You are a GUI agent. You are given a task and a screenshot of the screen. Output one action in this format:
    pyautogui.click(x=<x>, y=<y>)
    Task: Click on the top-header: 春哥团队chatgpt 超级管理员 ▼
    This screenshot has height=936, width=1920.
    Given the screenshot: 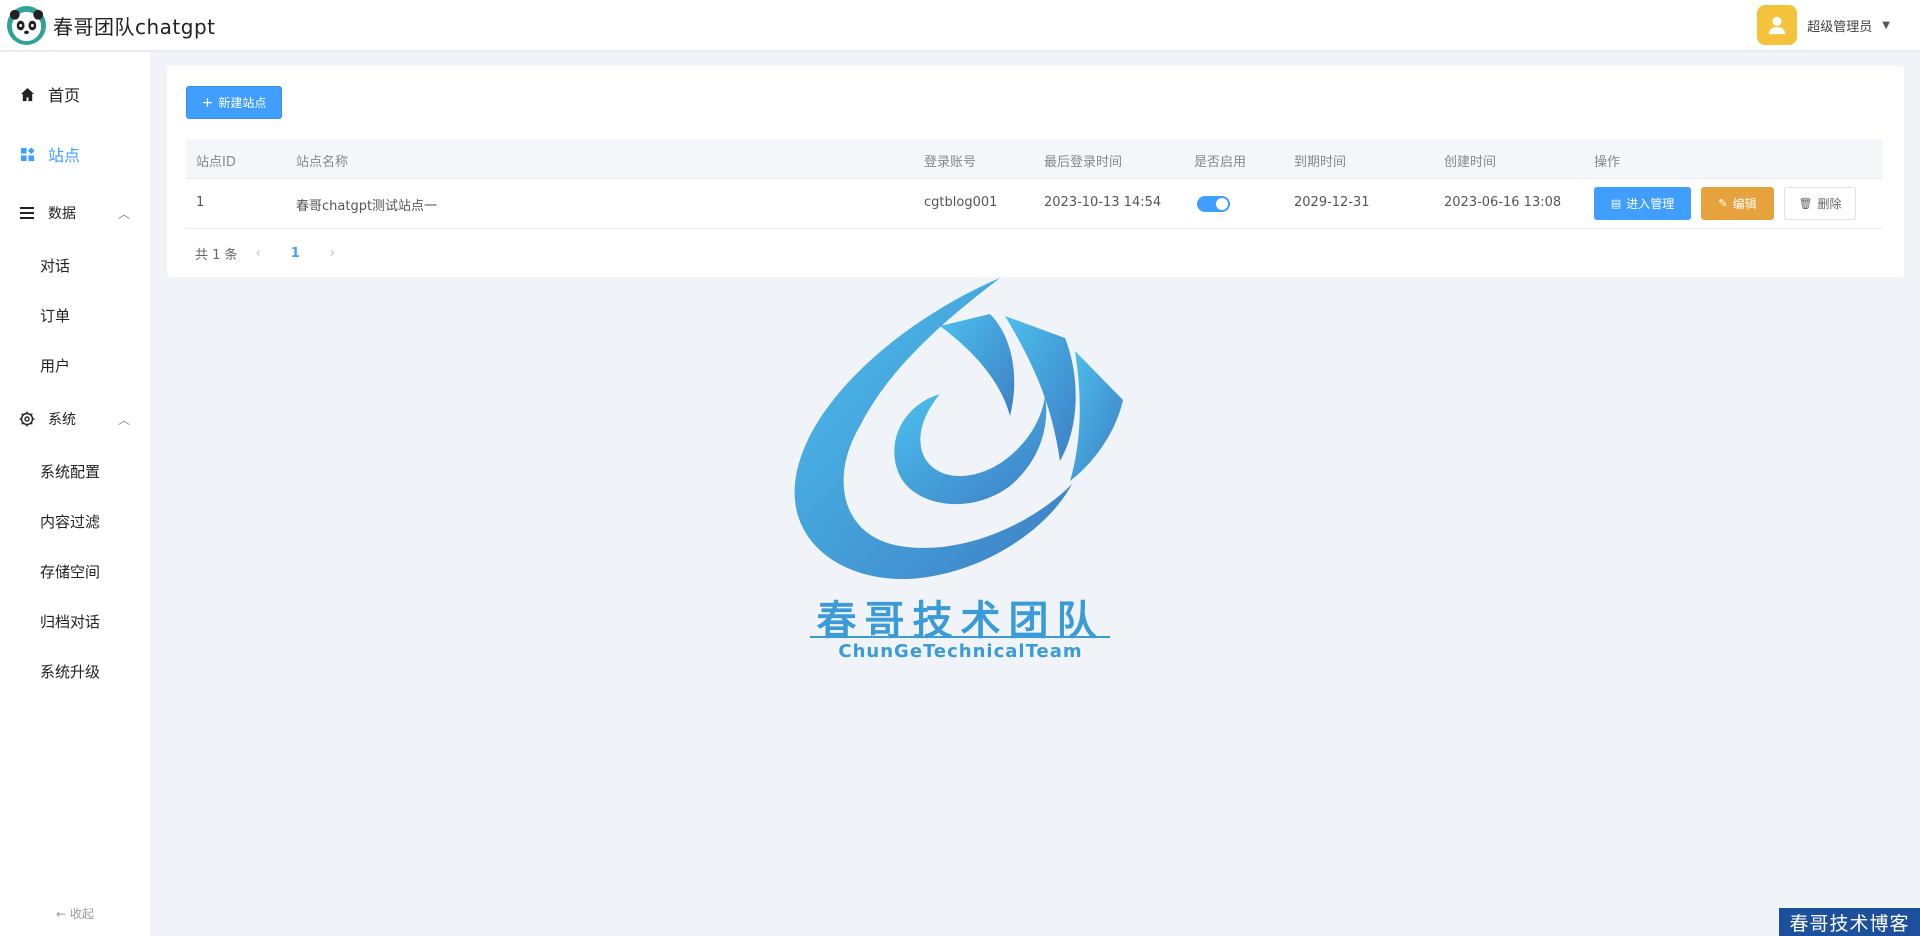 What is the action you would take?
    pyautogui.click(x=960, y=25)
    